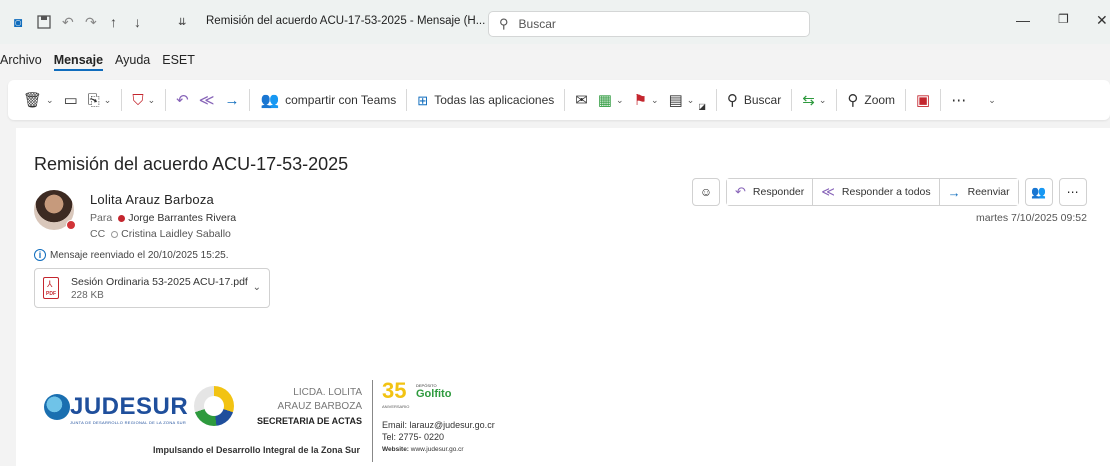  Describe the element at coordinates (395, 449) in the screenshot. I see `website-label: Website:` at that location.